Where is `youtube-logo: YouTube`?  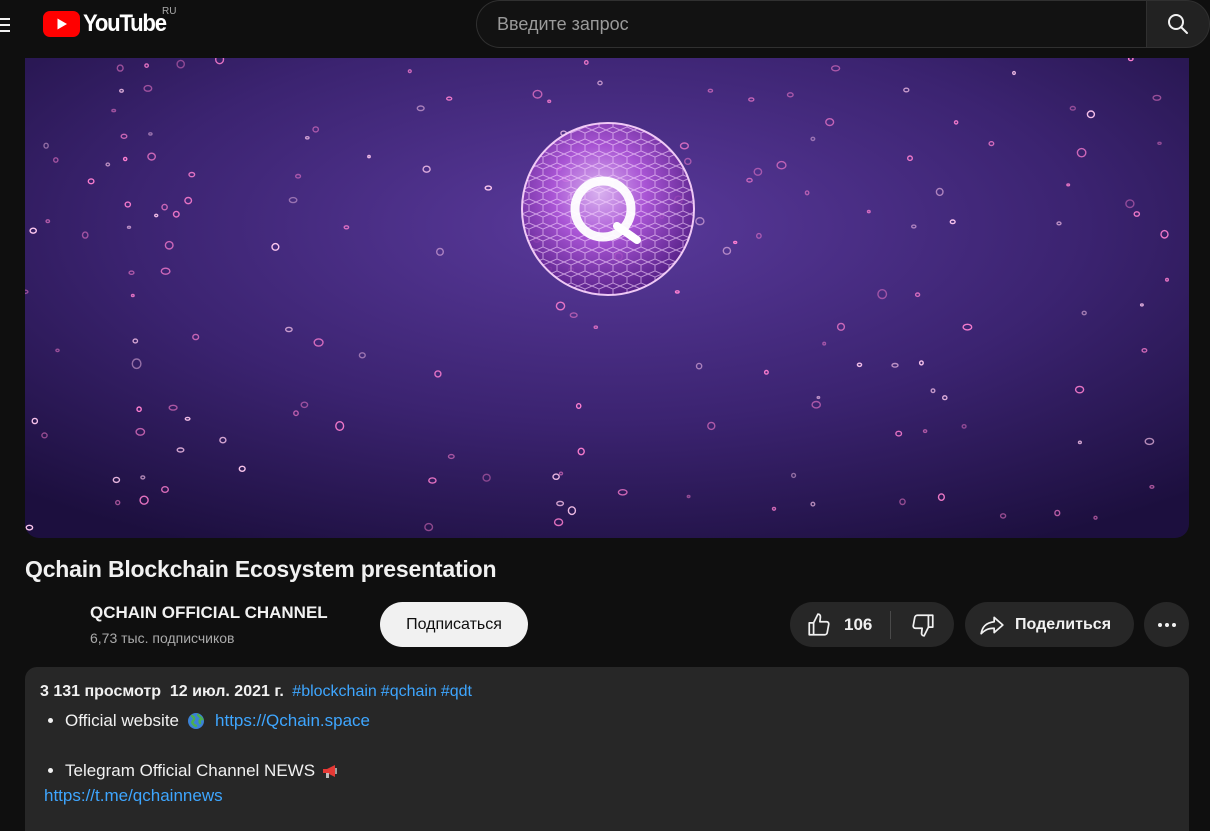 youtube-logo: YouTube is located at coordinates (108, 23).